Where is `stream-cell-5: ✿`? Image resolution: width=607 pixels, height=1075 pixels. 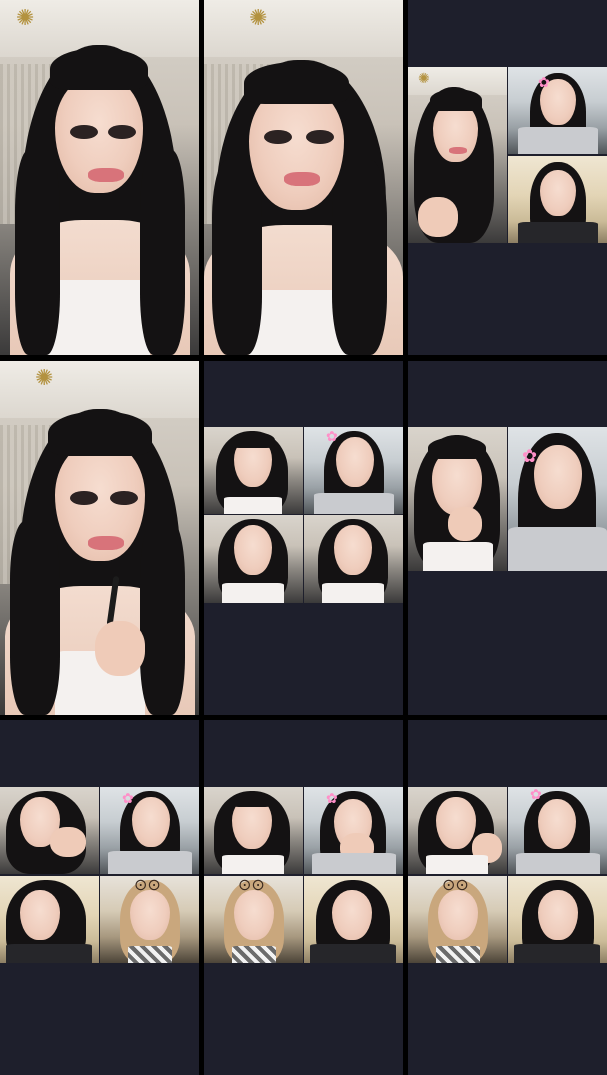
stream-cell-5: ✿ is located at coordinates (303, 538).